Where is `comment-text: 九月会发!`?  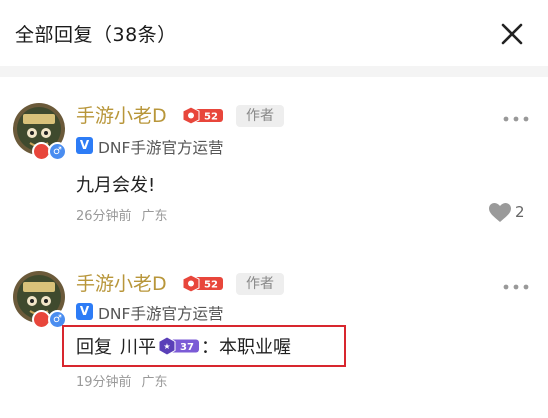
comment-text: 九月会发! is located at coordinates (116, 185).